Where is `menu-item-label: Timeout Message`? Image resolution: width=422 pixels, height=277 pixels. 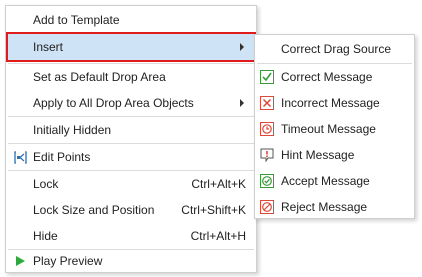 menu-item-label: Timeout Message is located at coordinates (328, 129).